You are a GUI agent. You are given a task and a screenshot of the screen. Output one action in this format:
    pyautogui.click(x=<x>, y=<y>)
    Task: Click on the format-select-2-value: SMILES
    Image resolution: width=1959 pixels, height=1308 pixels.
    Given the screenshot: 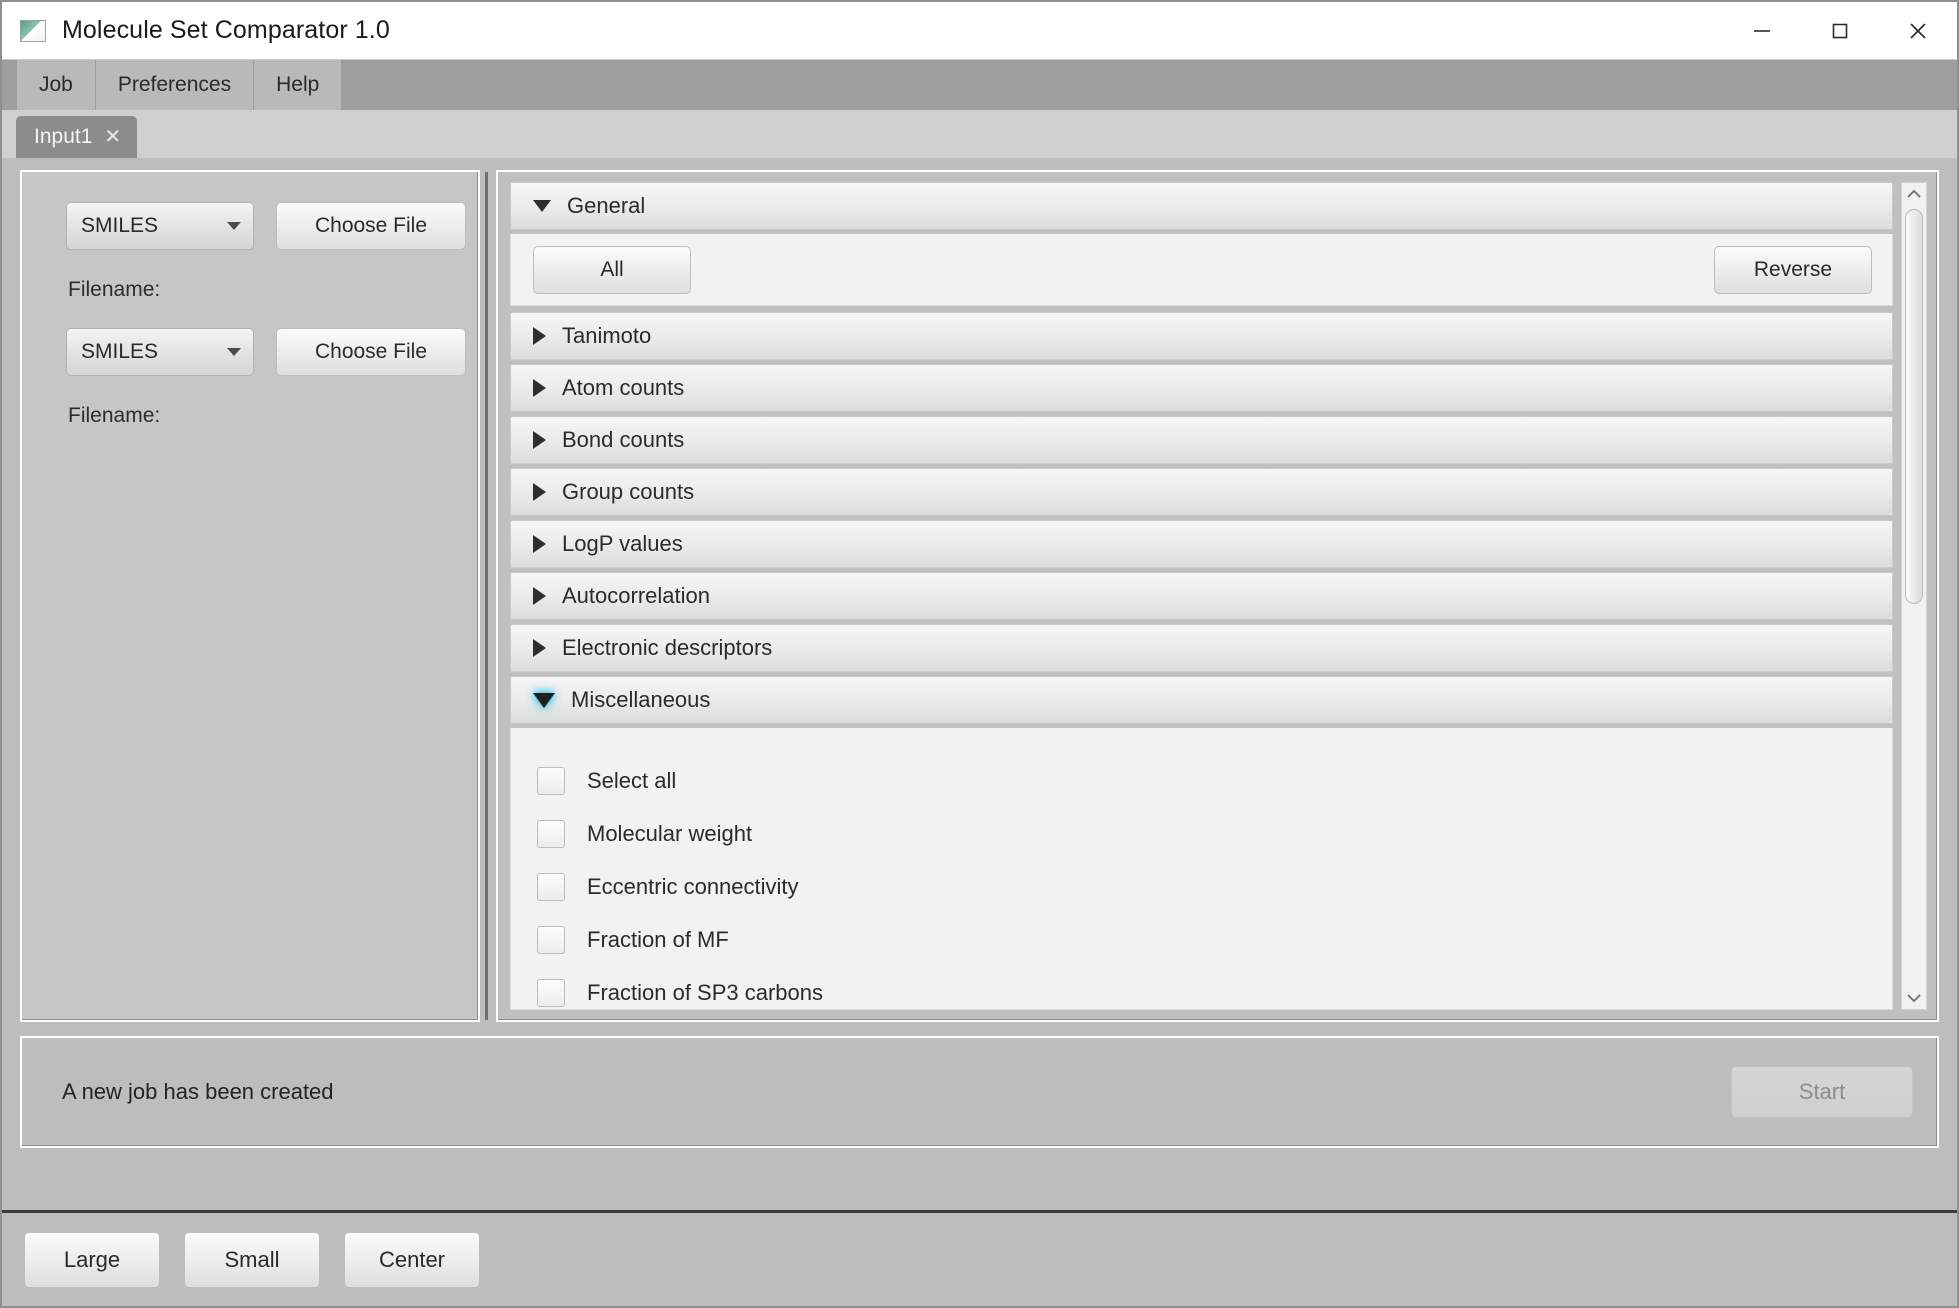 What is the action you would take?
    pyautogui.click(x=120, y=351)
    